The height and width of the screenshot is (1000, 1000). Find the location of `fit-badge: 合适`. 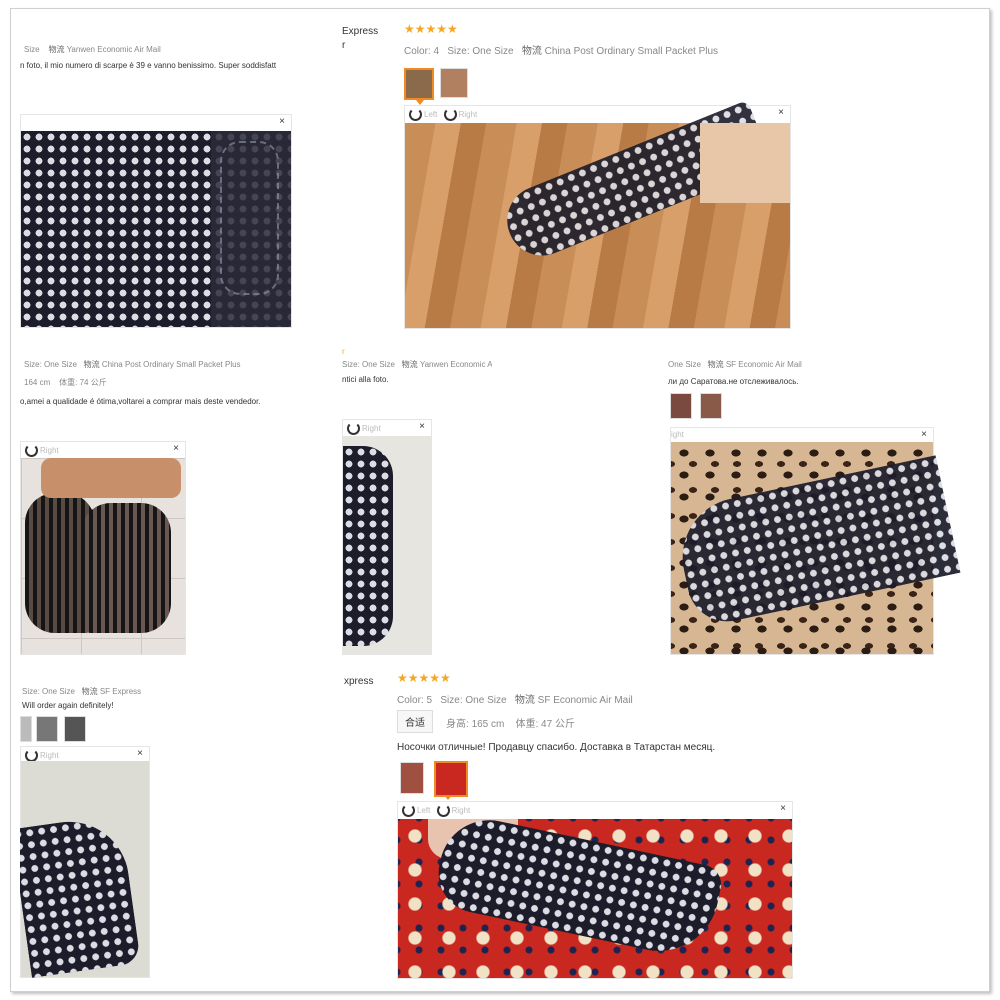

fit-badge: 合适 is located at coordinates (415, 721).